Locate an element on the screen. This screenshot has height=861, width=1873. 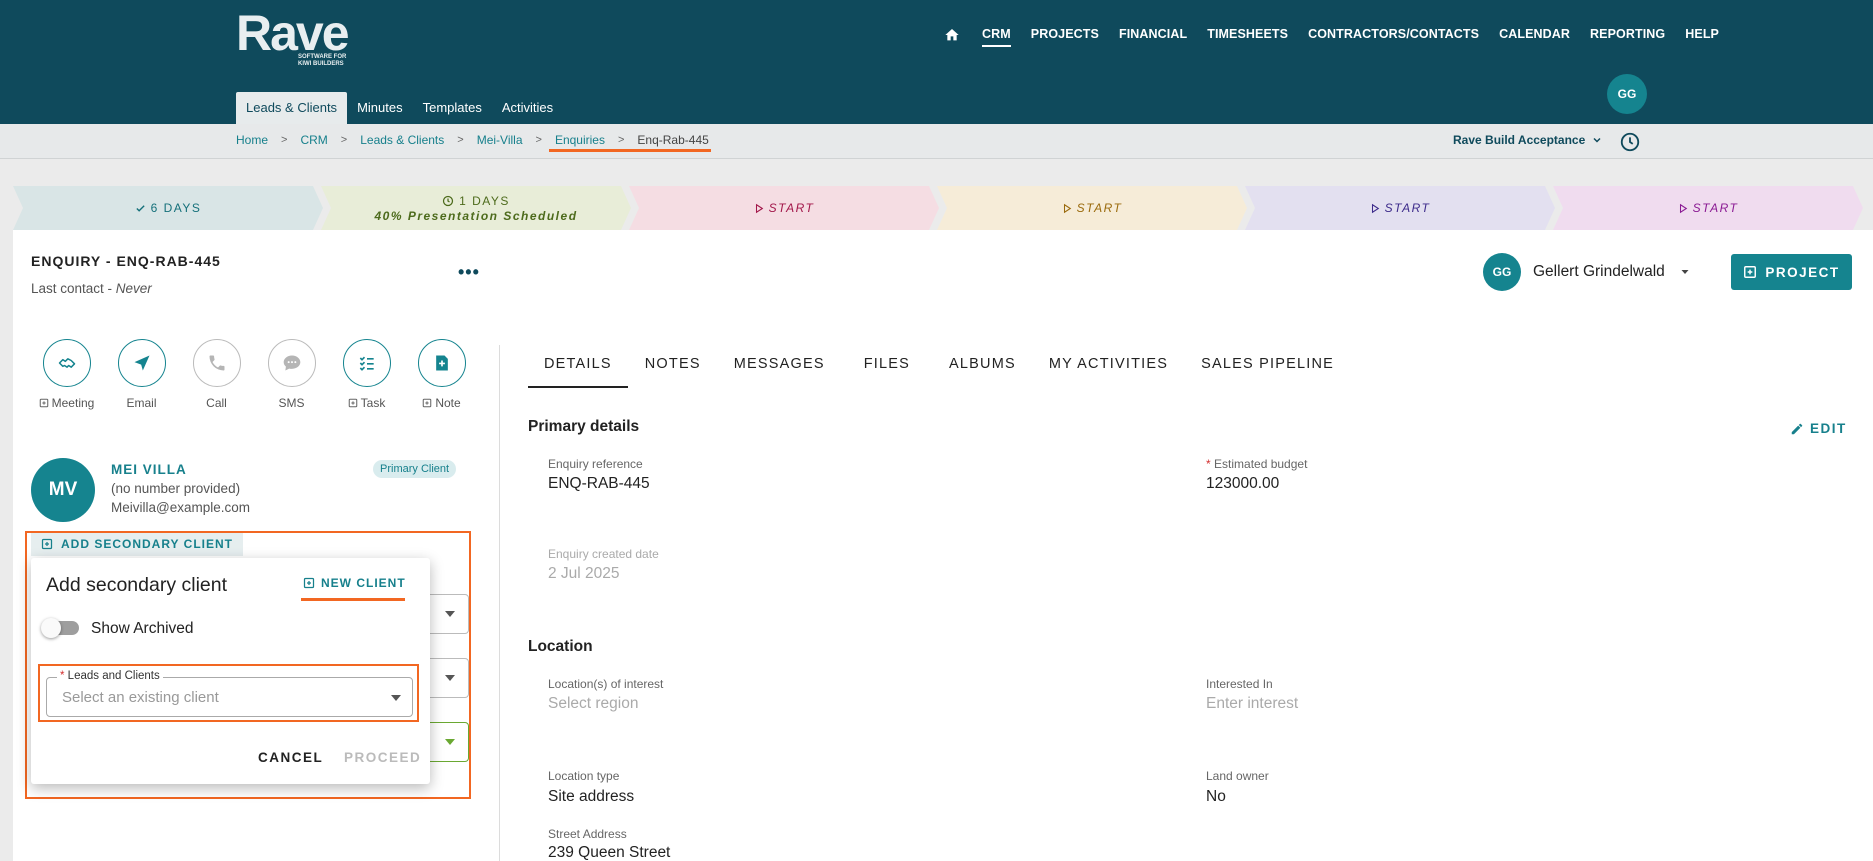
highlight-box-client-select is located at coordinates (228, 693).